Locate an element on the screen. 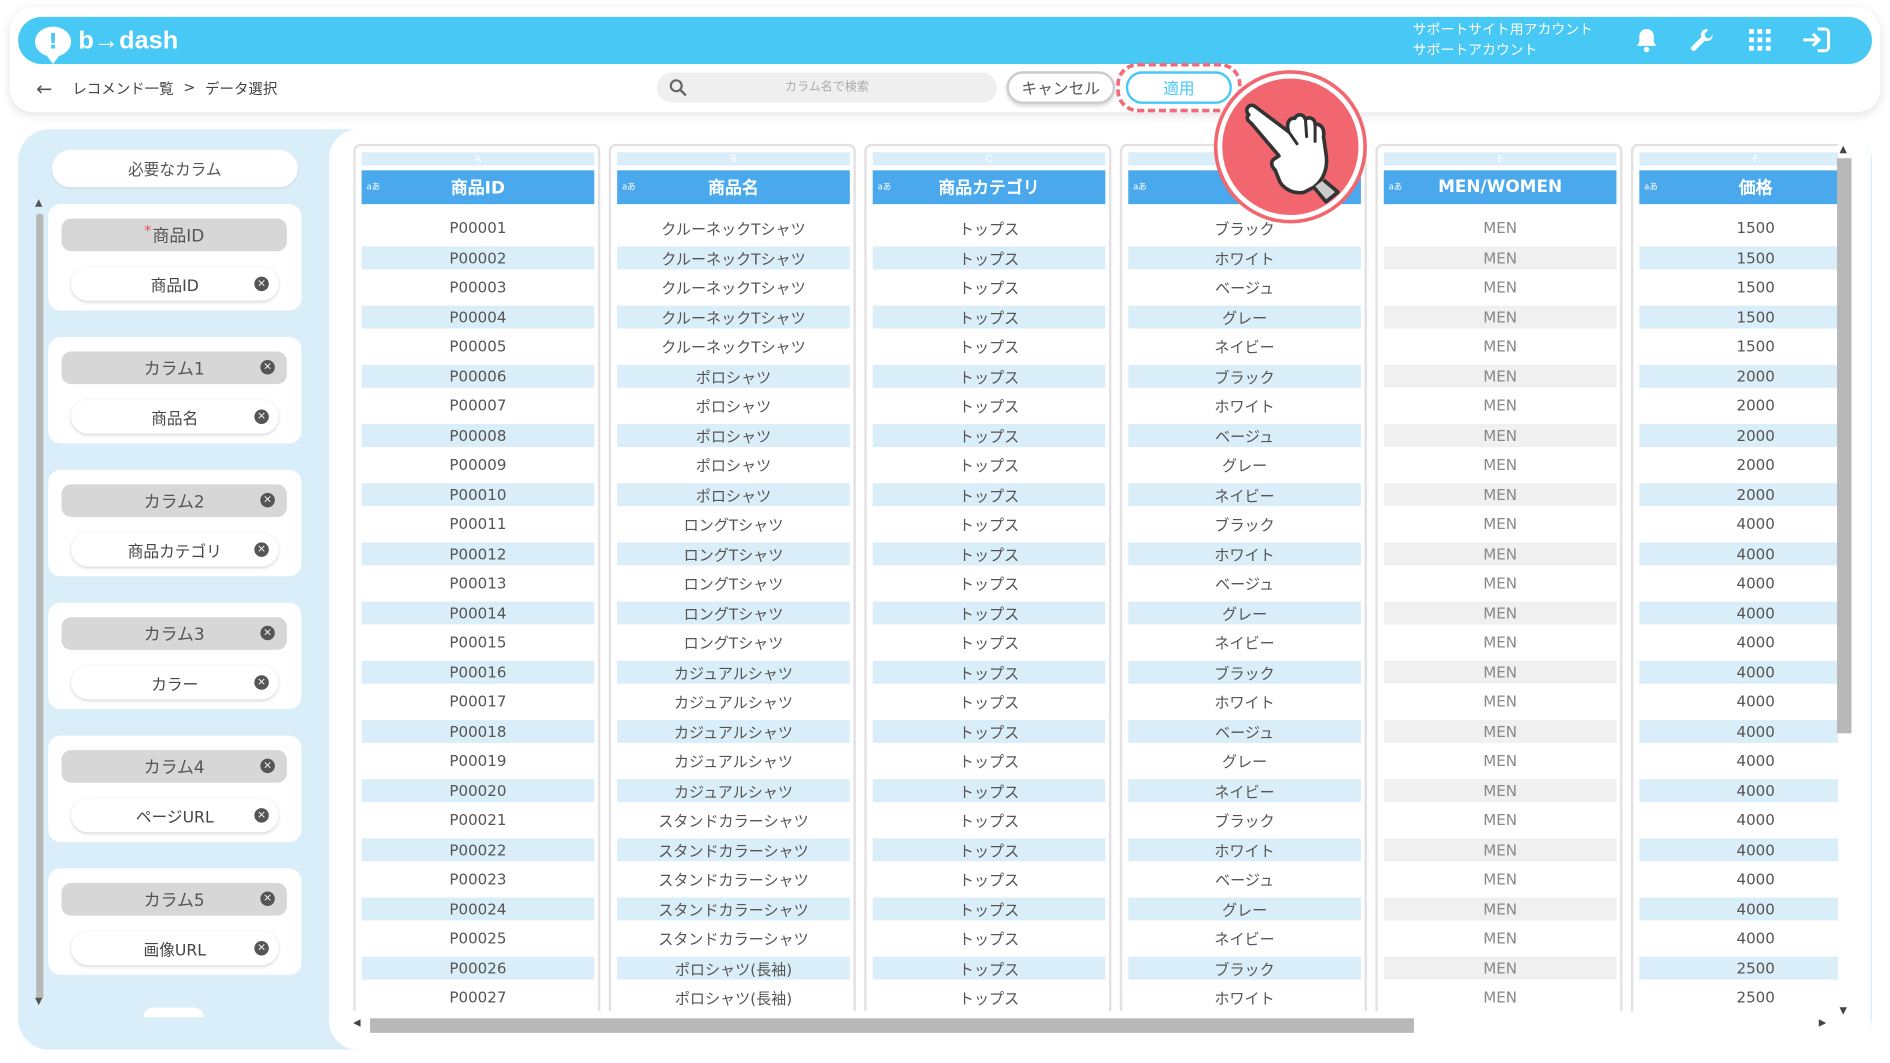 This screenshot has width=1890, height=1063. column-header: aあ 価格 is located at coordinates (1739, 187).